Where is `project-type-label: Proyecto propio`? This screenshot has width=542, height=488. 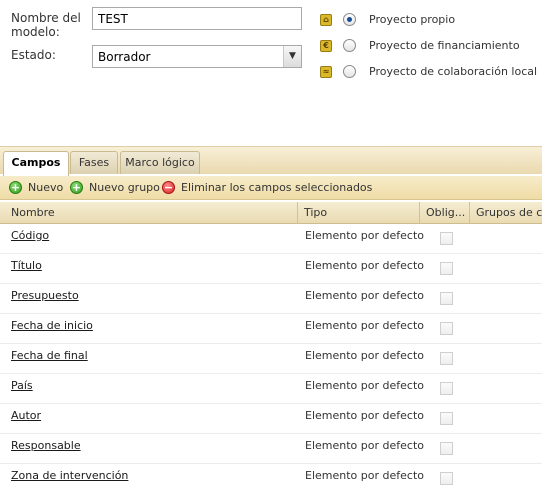 project-type-label: Proyecto propio is located at coordinates (412, 19).